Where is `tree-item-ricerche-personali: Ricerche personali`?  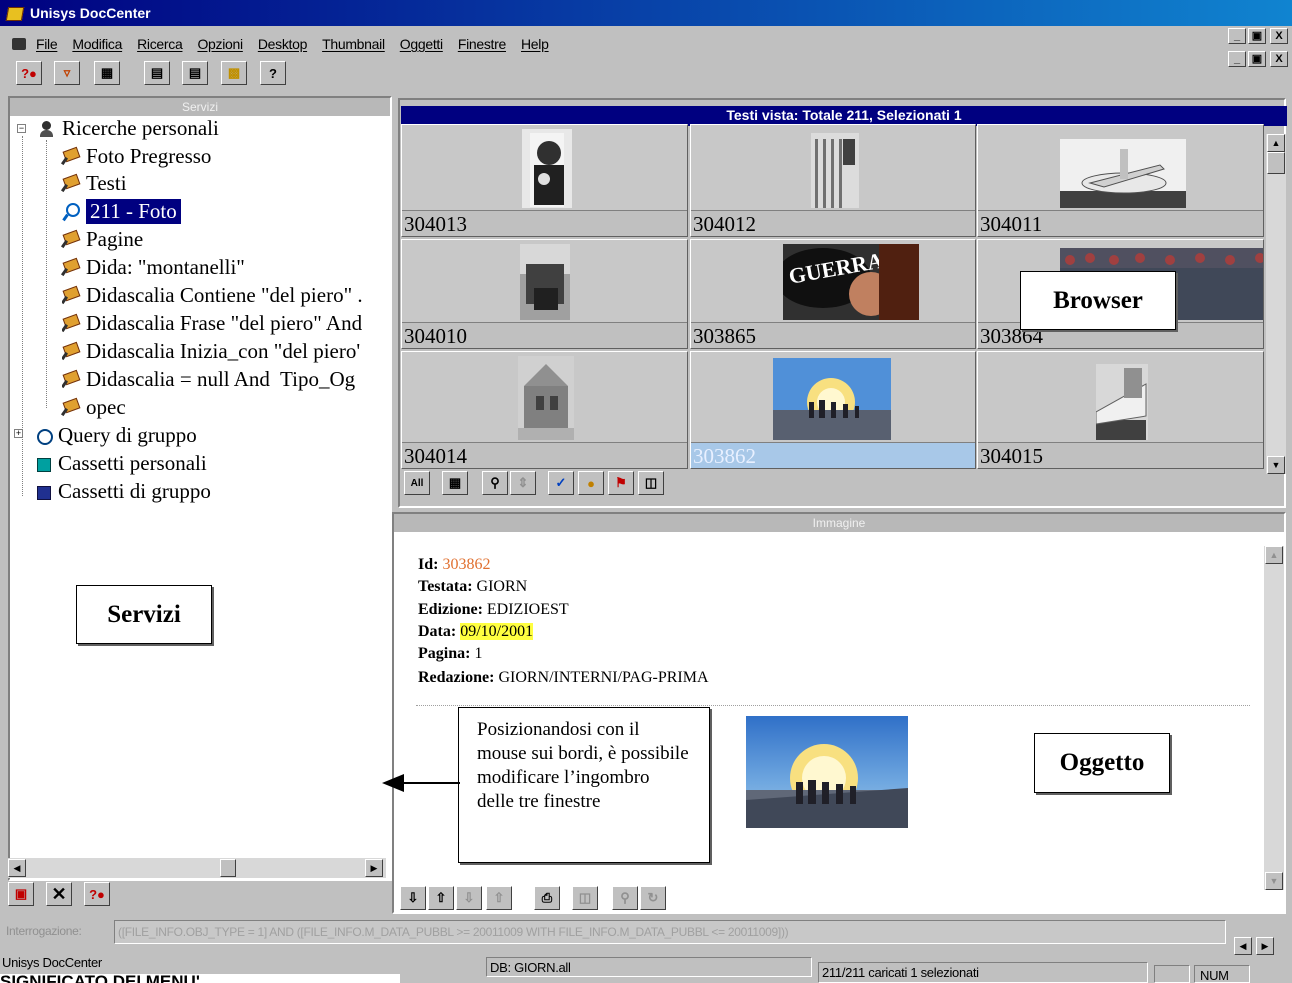 tree-item-ricerche-personali: Ricerche personali is located at coordinates (128, 128).